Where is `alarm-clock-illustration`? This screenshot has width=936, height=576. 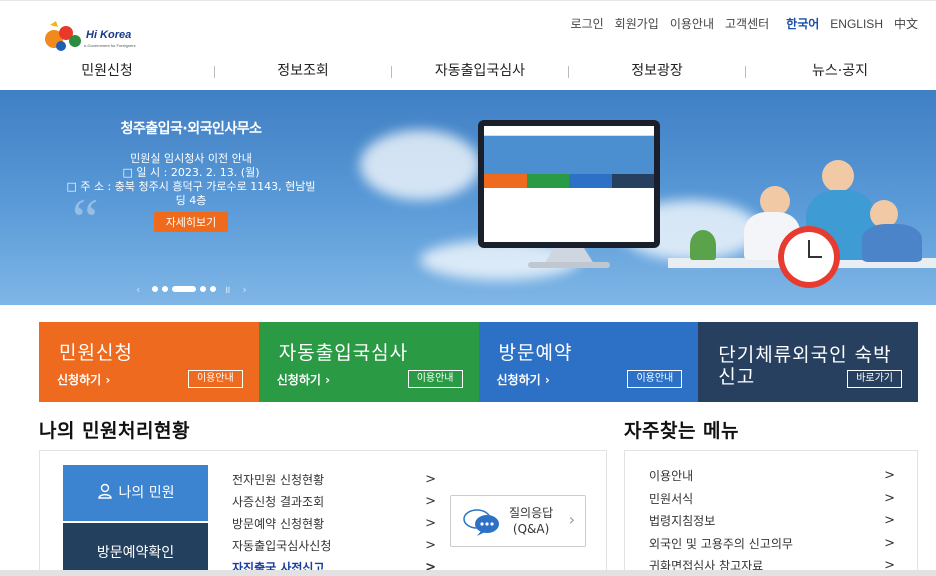 alarm-clock-illustration is located at coordinates (809, 257).